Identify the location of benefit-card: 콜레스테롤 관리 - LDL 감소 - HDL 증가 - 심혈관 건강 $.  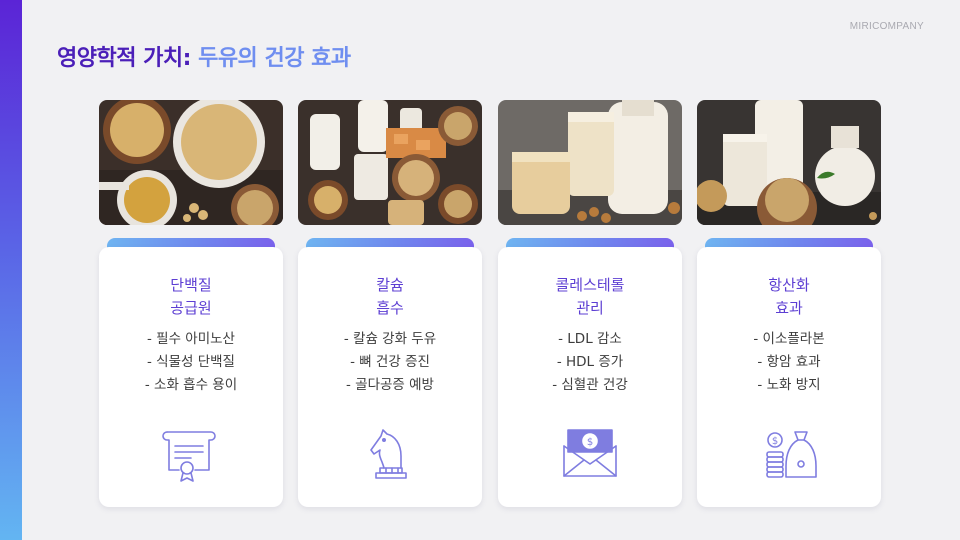
(590, 377).